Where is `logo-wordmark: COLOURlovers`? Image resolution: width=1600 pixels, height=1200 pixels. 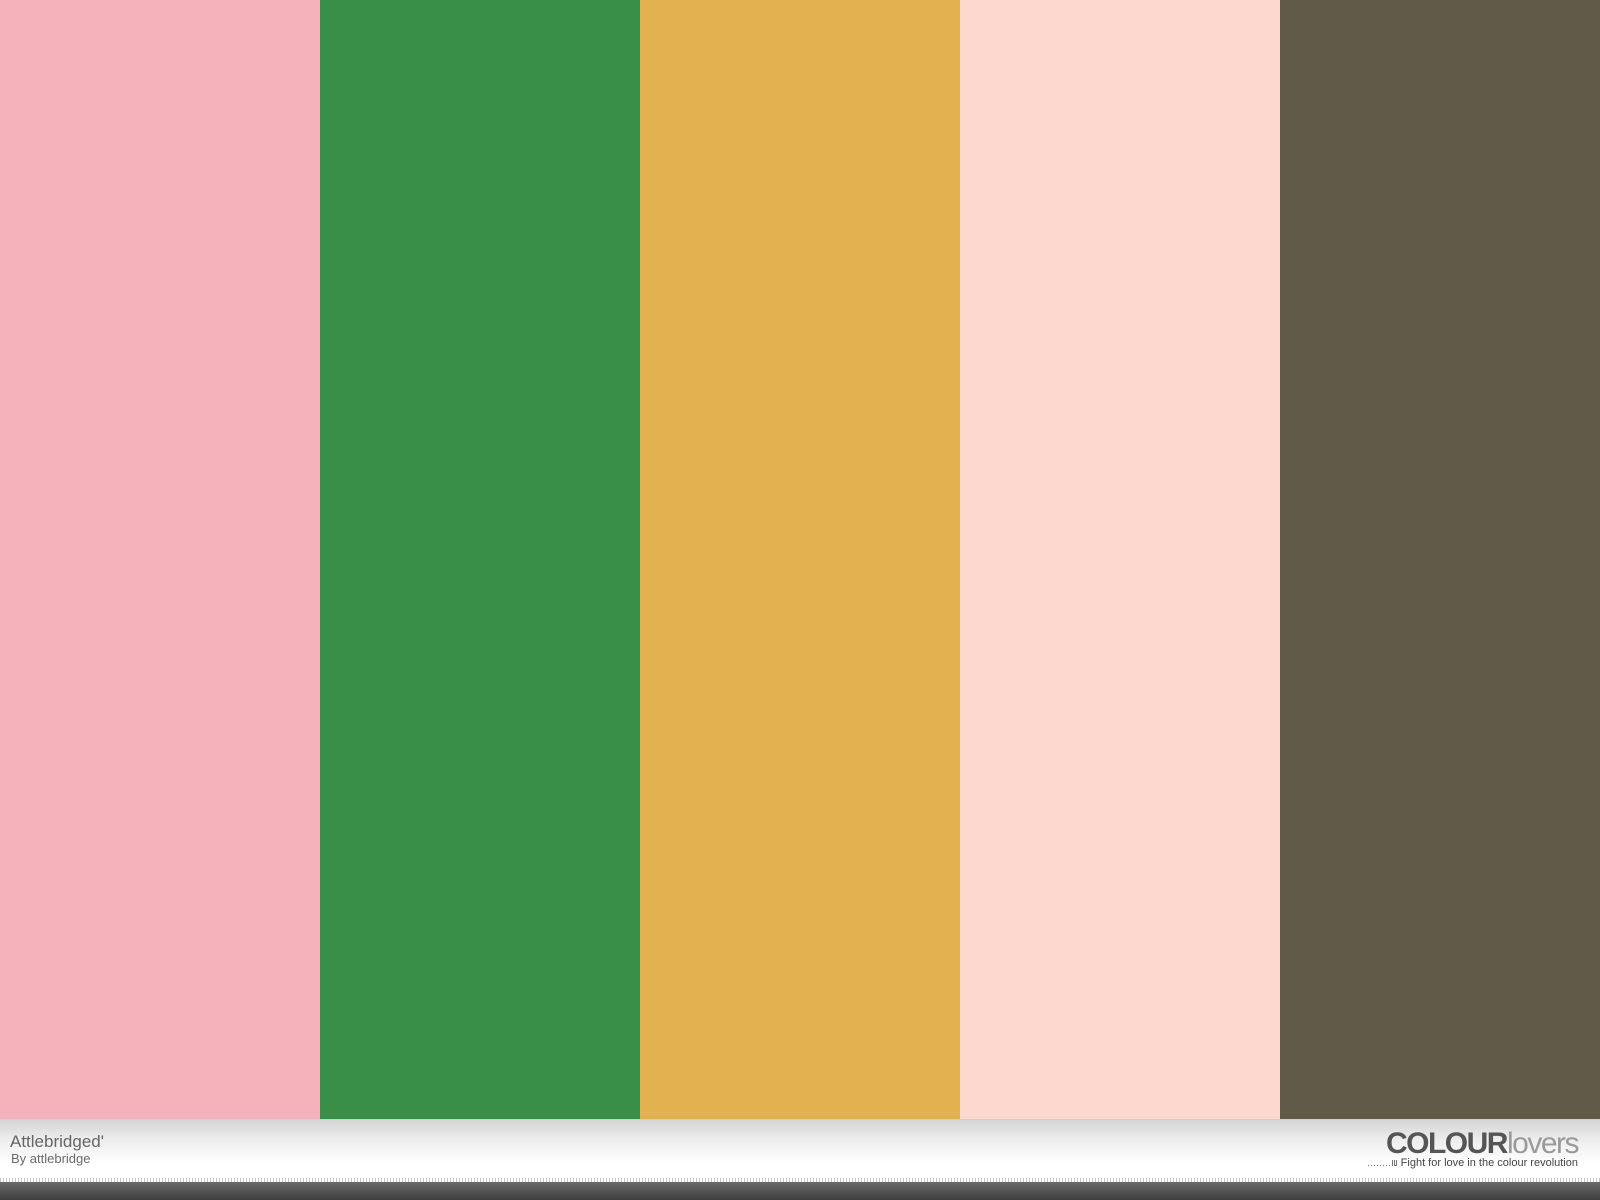 logo-wordmark: COLOURlovers is located at coordinates (1474, 1143).